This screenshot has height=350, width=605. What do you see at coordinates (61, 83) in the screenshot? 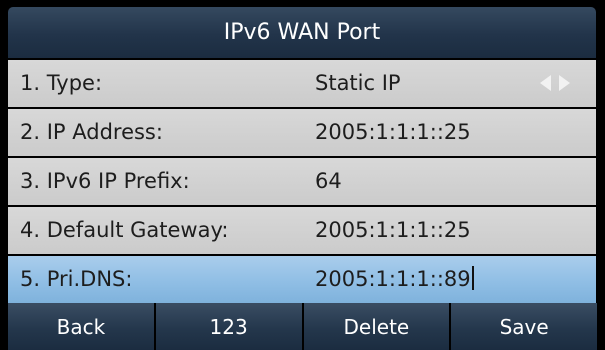
I see `type-label: 1. Type:` at bounding box center [61, 83].